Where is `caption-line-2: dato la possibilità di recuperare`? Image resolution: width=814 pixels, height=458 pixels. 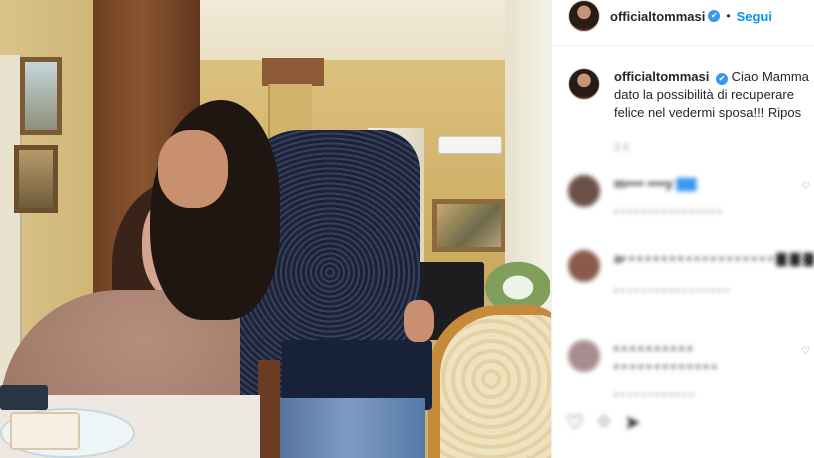 caption-line-2: dato la possibilità di recuperare is located at coordinates (704, 94).